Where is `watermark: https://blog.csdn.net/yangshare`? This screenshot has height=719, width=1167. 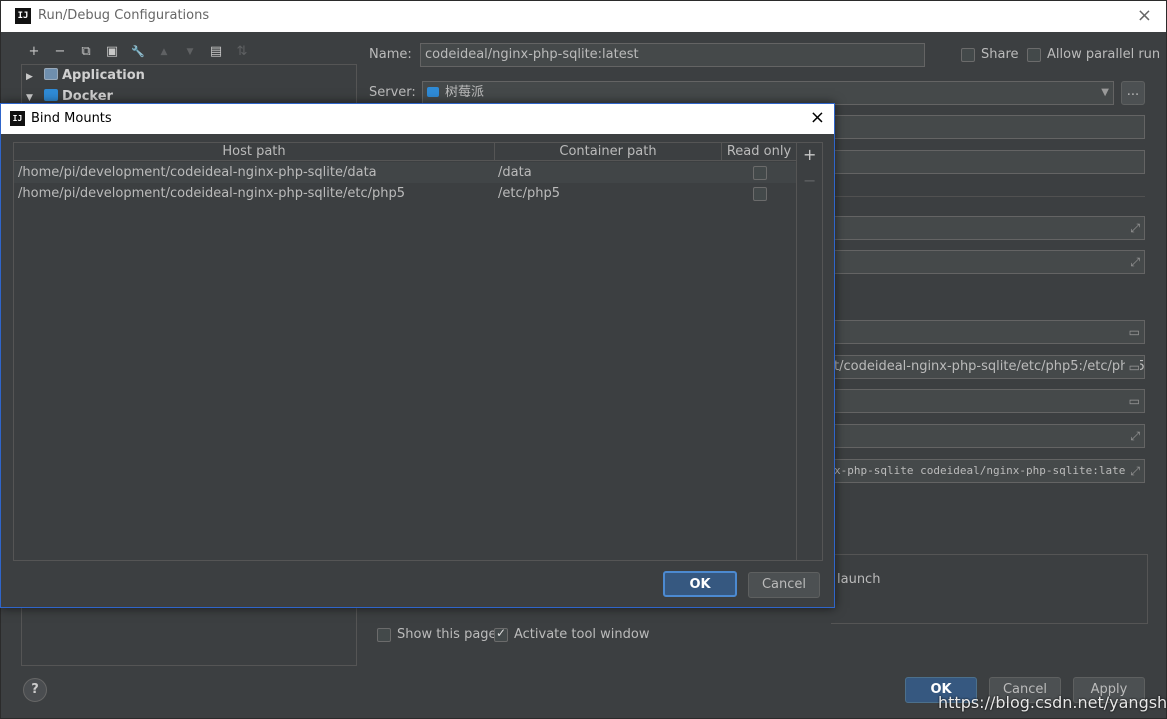
watermark: https://blog.csdn.net/yangshare is located at coordinates (1052, 702).